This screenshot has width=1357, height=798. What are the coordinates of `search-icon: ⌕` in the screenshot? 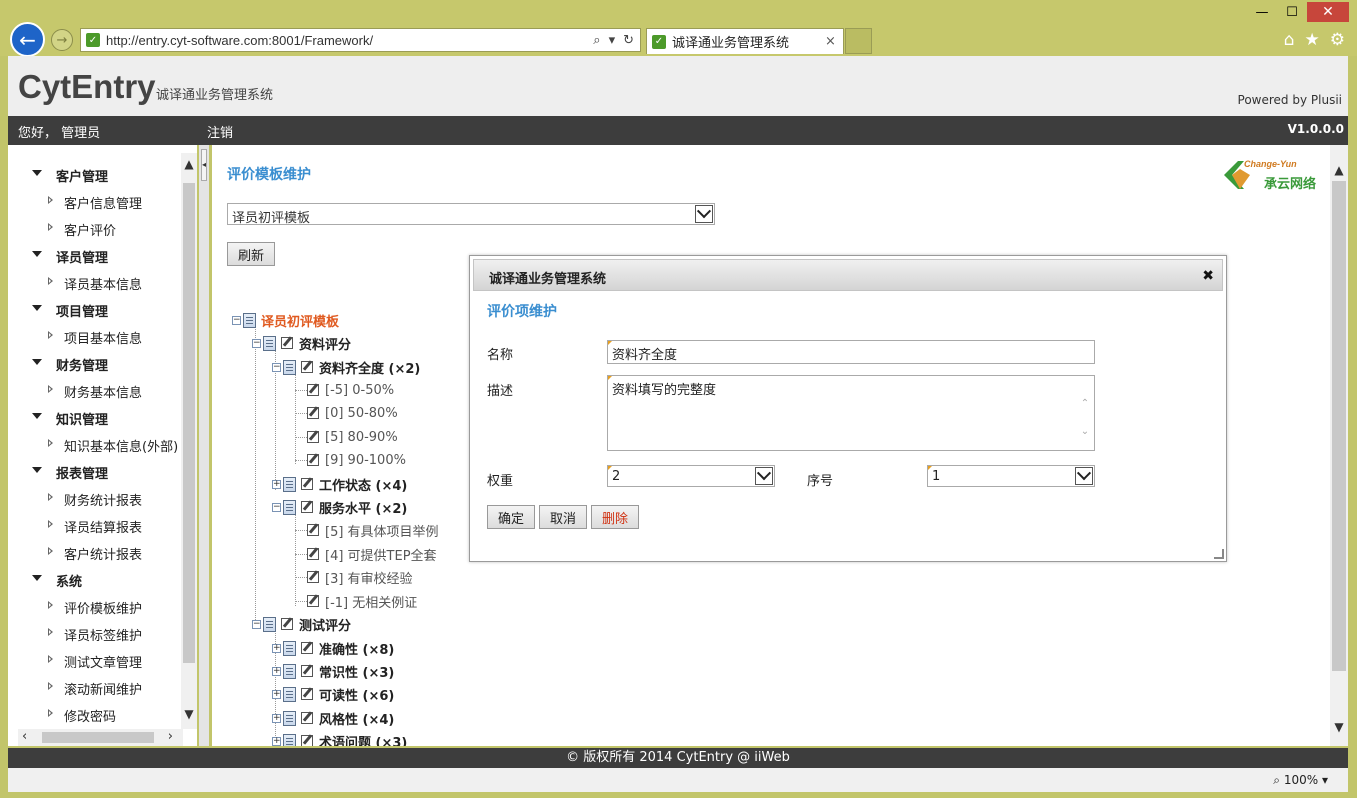 It's located at (596, 40).